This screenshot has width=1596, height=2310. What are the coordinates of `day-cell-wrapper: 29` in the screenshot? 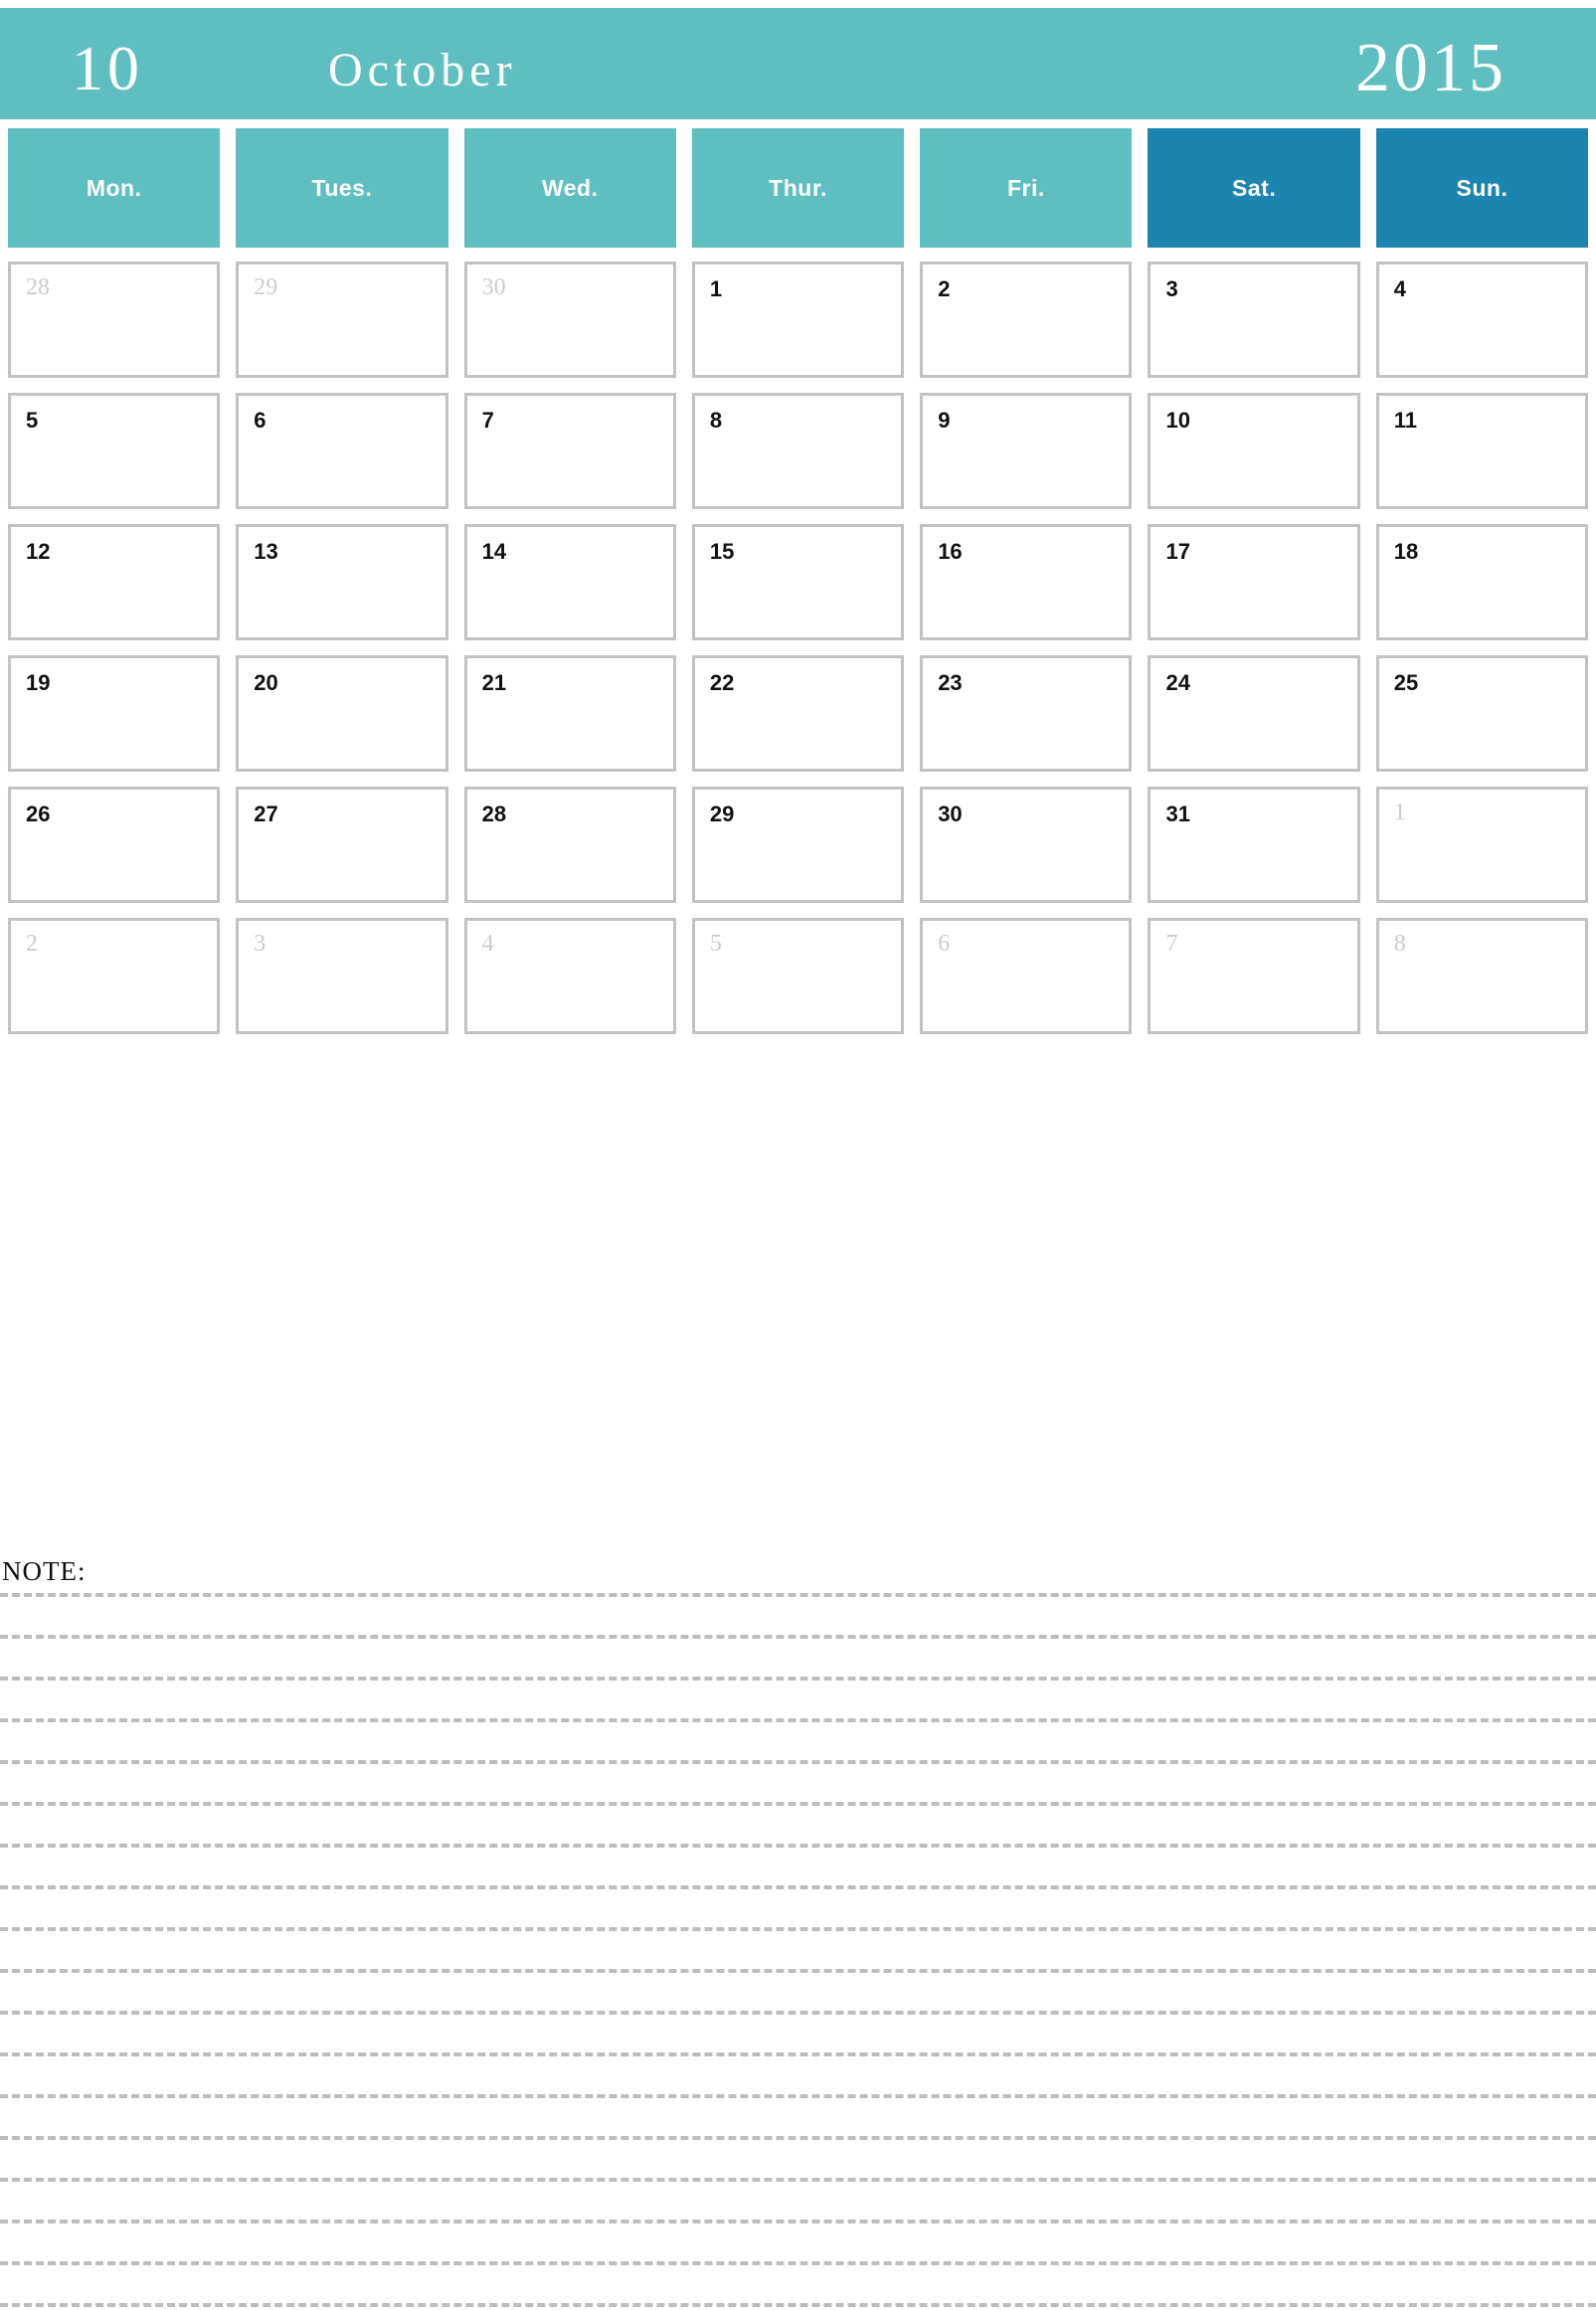 It's located at (342, 320).